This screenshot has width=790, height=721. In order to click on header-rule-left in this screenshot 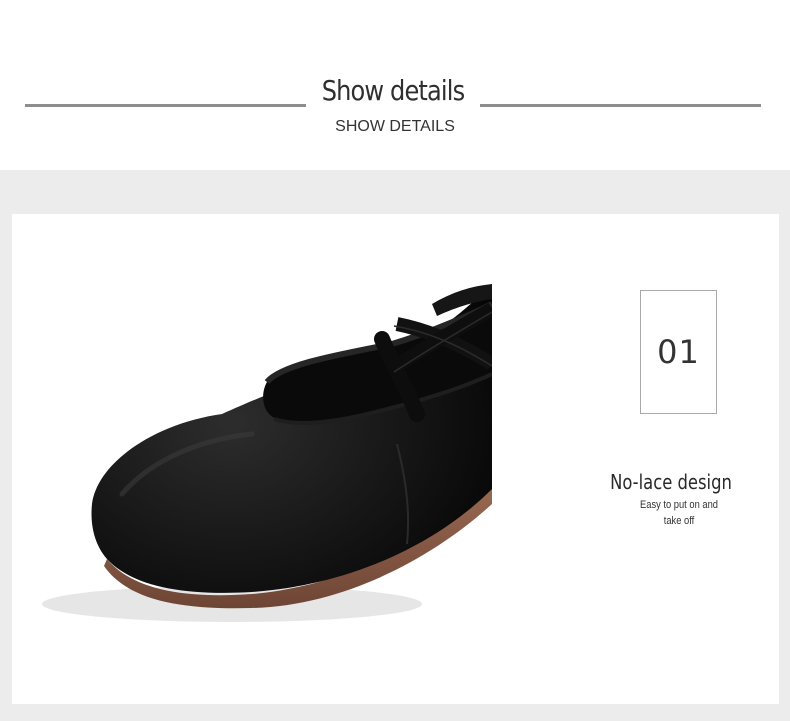, I will do `click(165, 105)`.